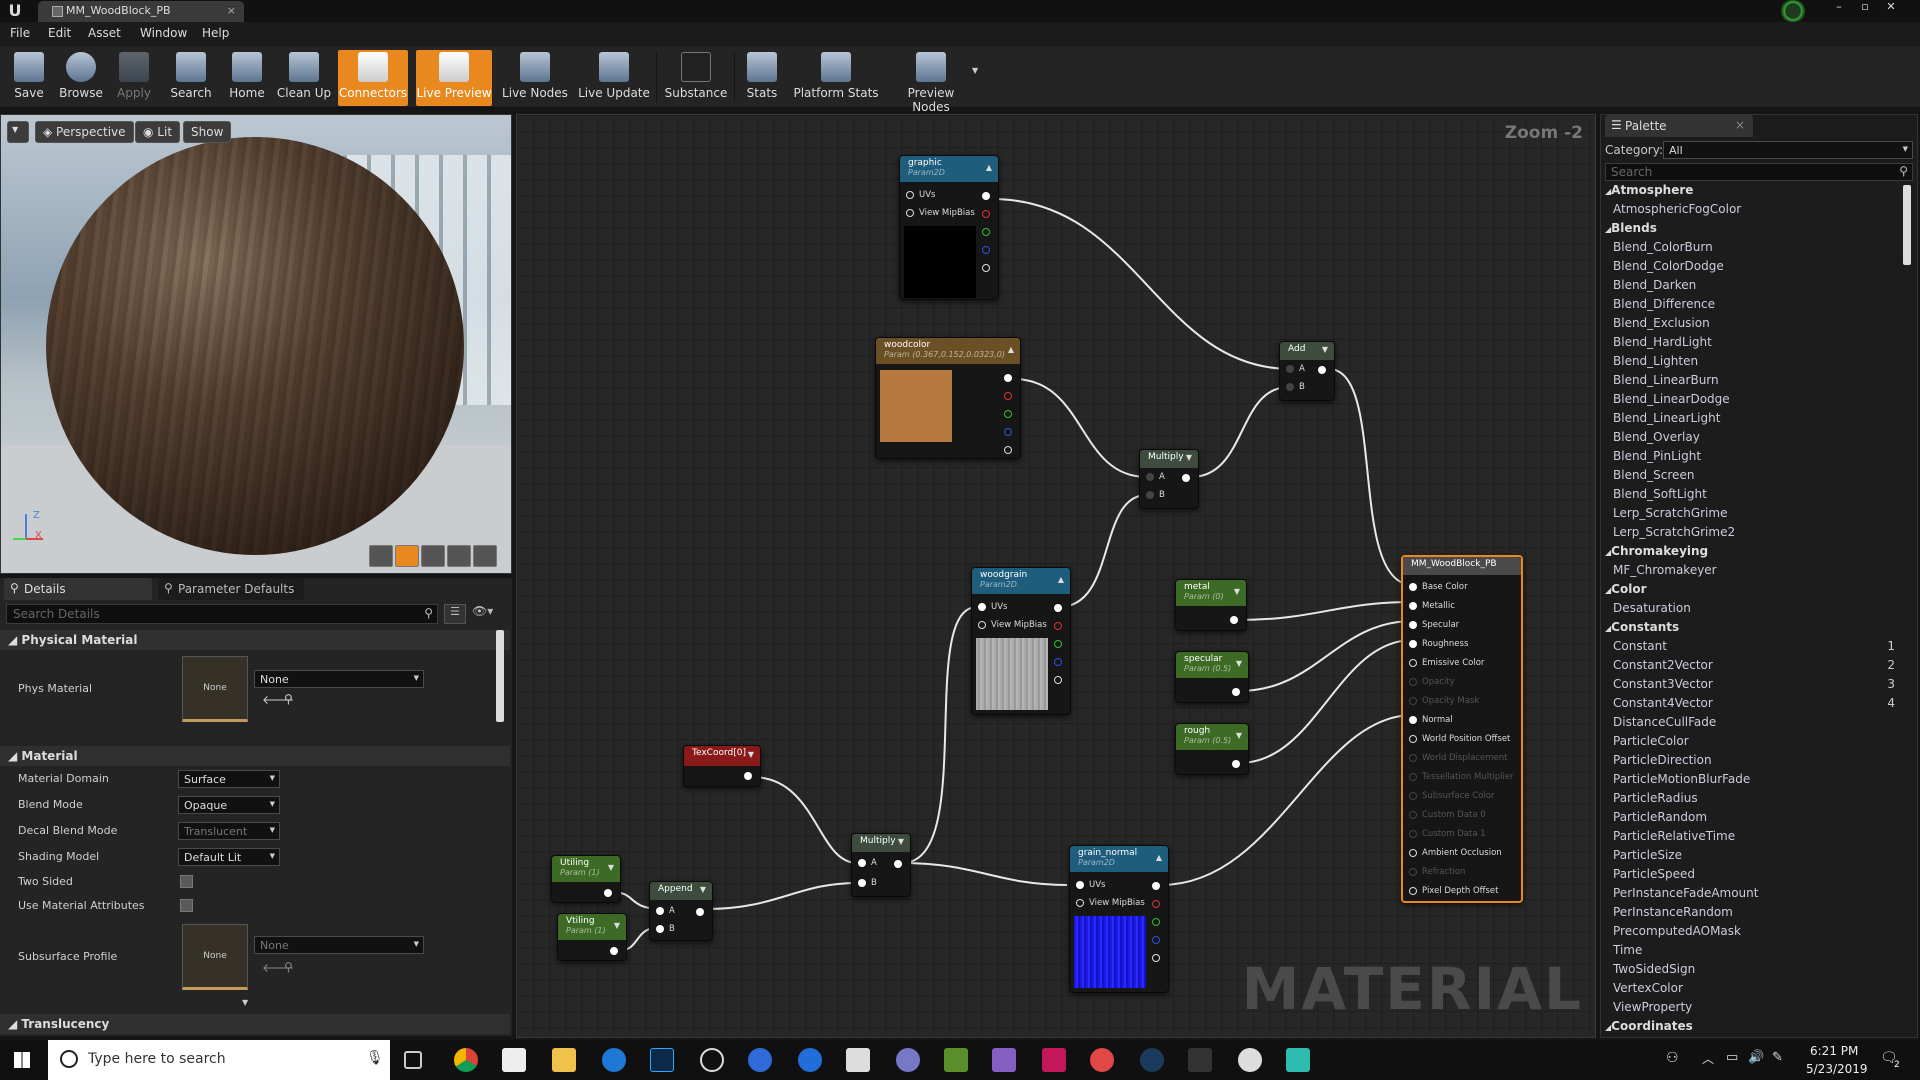  What do you see at coordinates (867, 863) in the screenshot?
I see `pin-a: A` at bounding box center [867, 863].